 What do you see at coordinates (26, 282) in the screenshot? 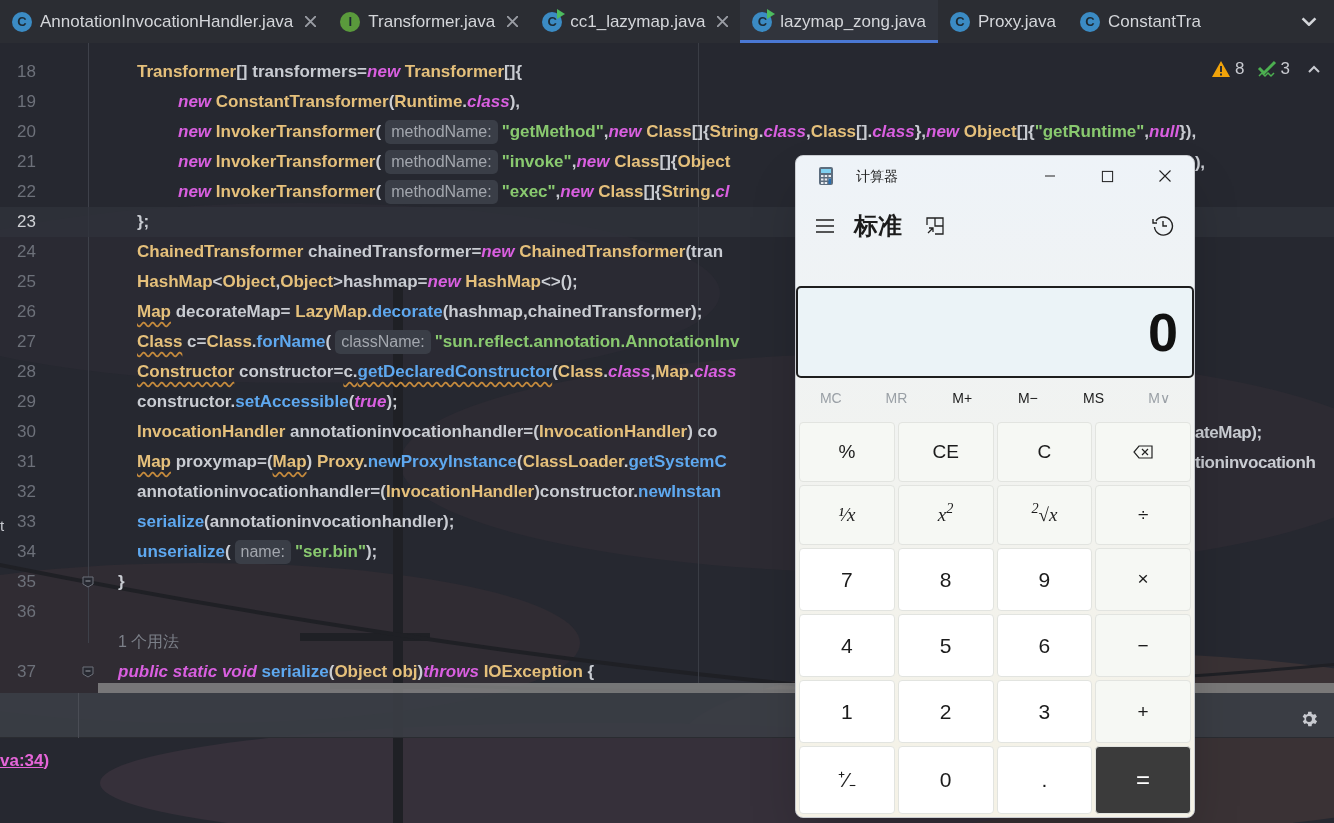
I see `line-number: 25` at bounding box center [26, 282].